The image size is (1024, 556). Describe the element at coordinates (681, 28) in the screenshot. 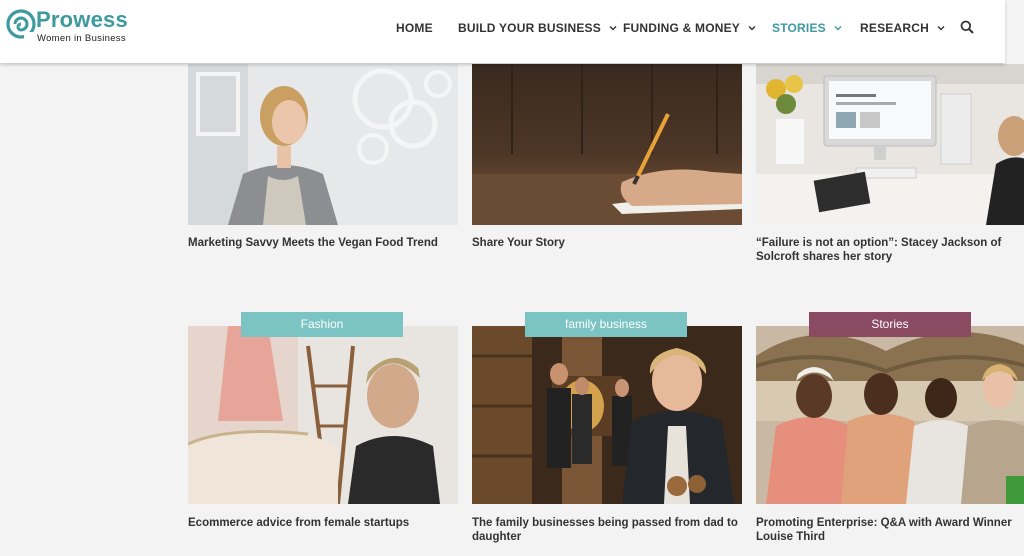

I see `nav-item-label: FUNDING & MONEY` at that location.